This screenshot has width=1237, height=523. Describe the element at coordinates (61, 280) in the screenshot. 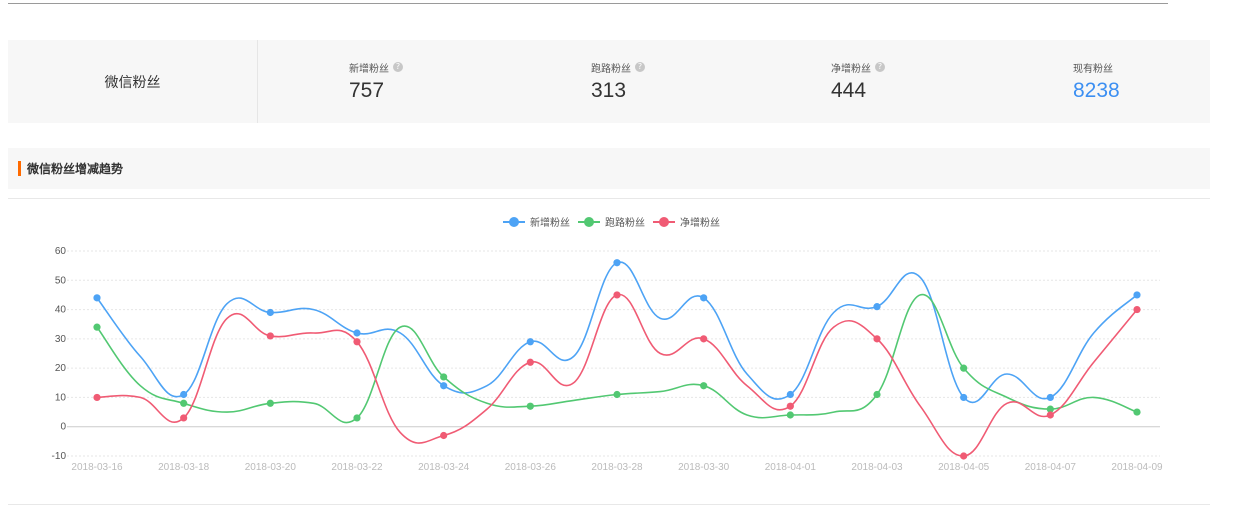

I see `y-tick-label: 50` at that location.